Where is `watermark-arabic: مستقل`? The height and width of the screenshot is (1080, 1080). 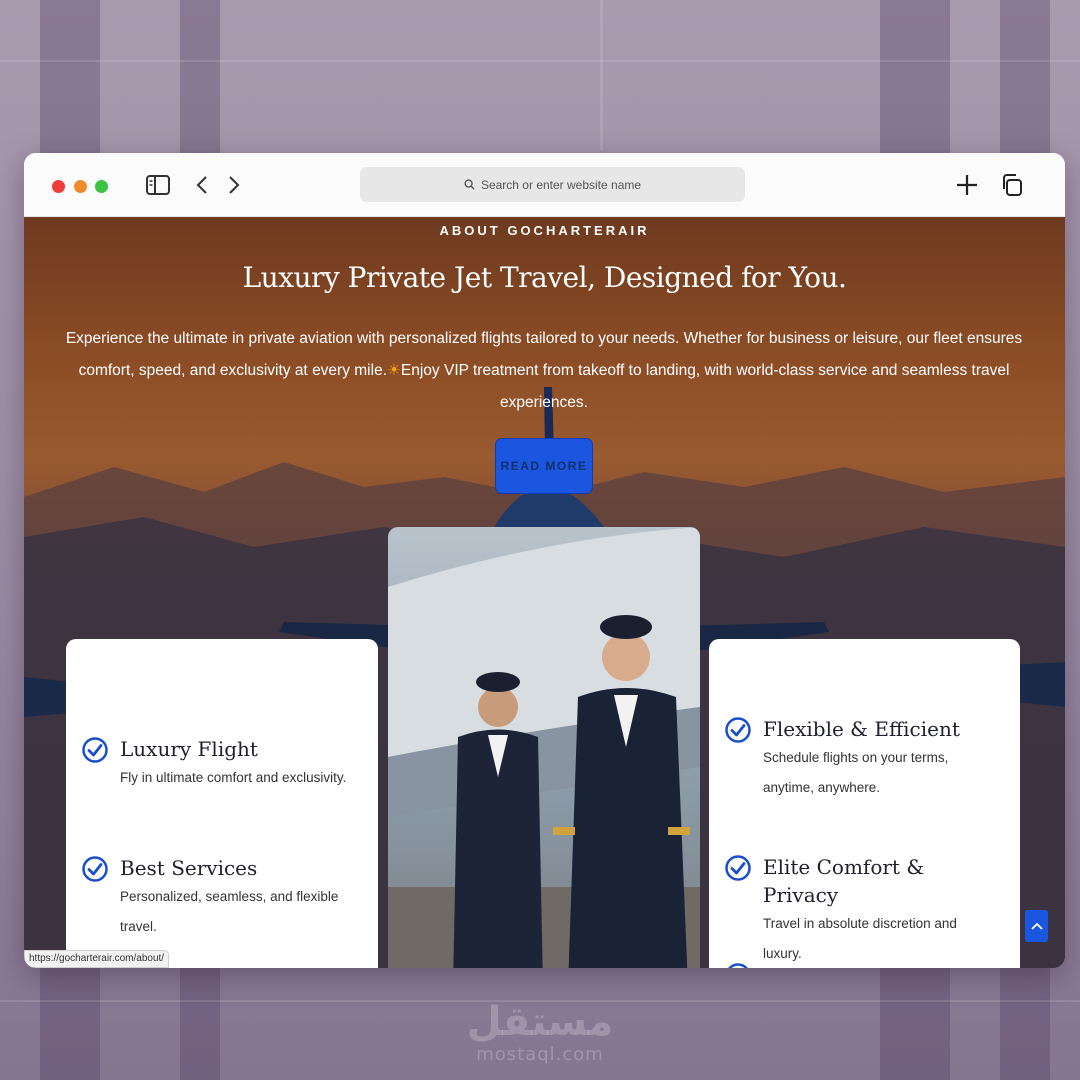 watermark-arabic: مستقل is located at coordinates (540, 1022).